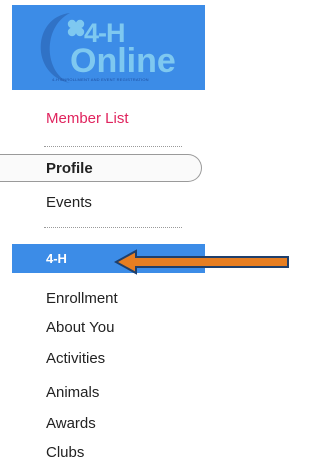  Describe the element at coordinates (71, 424) in the screenshot. I see `nav-item-awards: Awards` at that location.